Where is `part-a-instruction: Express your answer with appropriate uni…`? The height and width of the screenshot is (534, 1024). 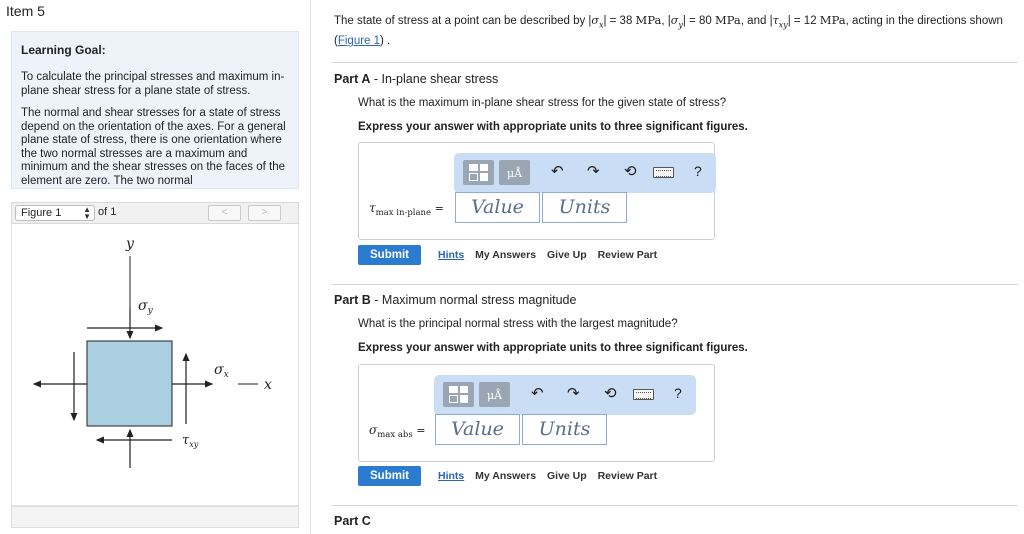 part-a-instruction: Express your answer with appropriate uni… is located at coordinates (553, 127).